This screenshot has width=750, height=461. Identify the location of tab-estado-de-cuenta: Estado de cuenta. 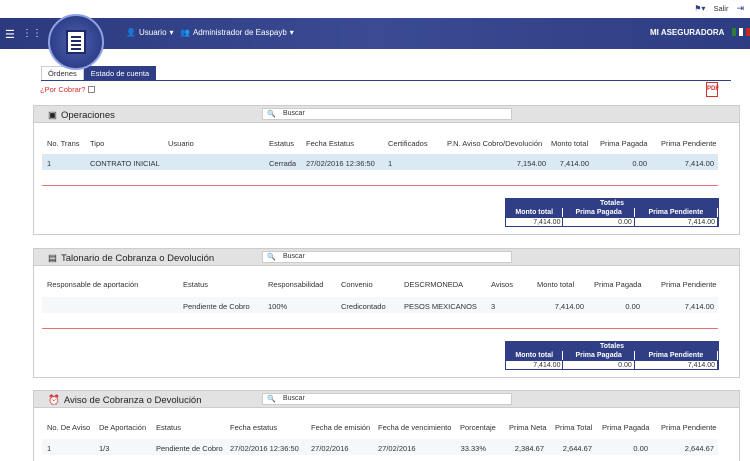
(120, 73).